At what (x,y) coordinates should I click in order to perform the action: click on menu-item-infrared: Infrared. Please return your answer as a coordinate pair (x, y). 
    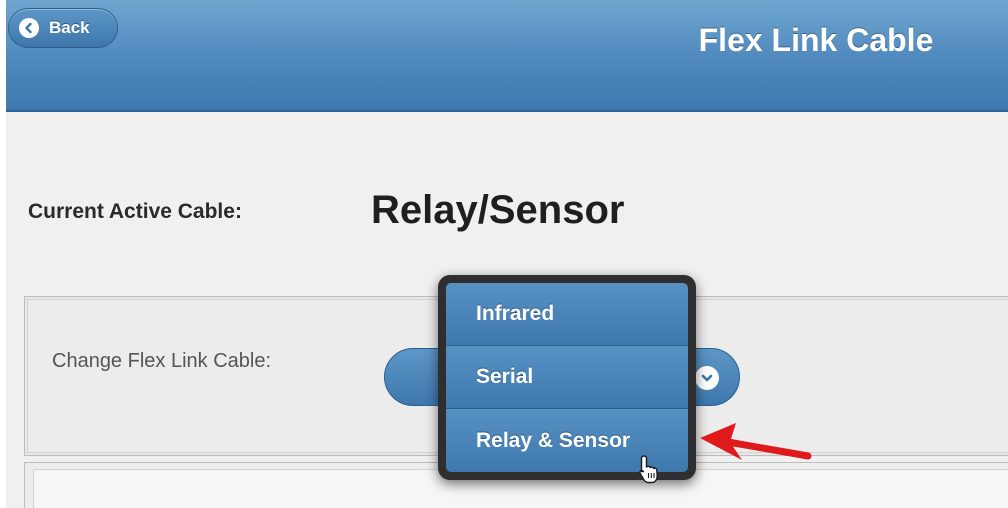
    Looking at the image, I should click on (567, 314).